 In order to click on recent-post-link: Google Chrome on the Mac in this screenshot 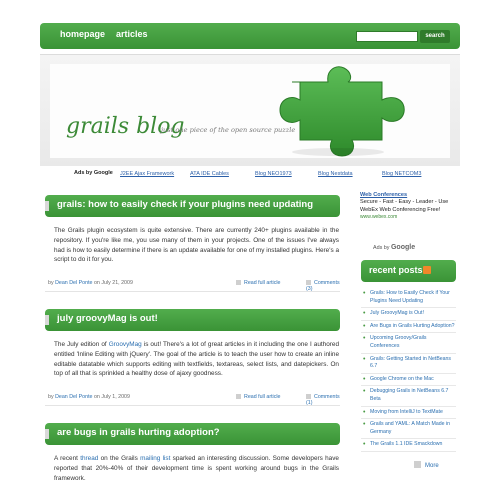, I will do `click(408, 380)`.